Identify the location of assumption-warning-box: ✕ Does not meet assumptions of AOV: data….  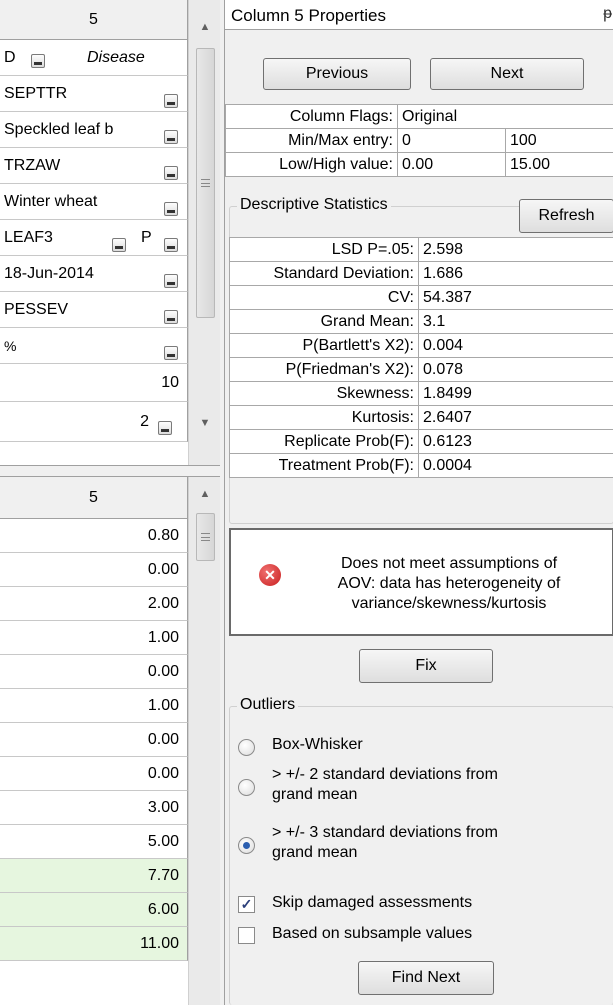
(421, 582).